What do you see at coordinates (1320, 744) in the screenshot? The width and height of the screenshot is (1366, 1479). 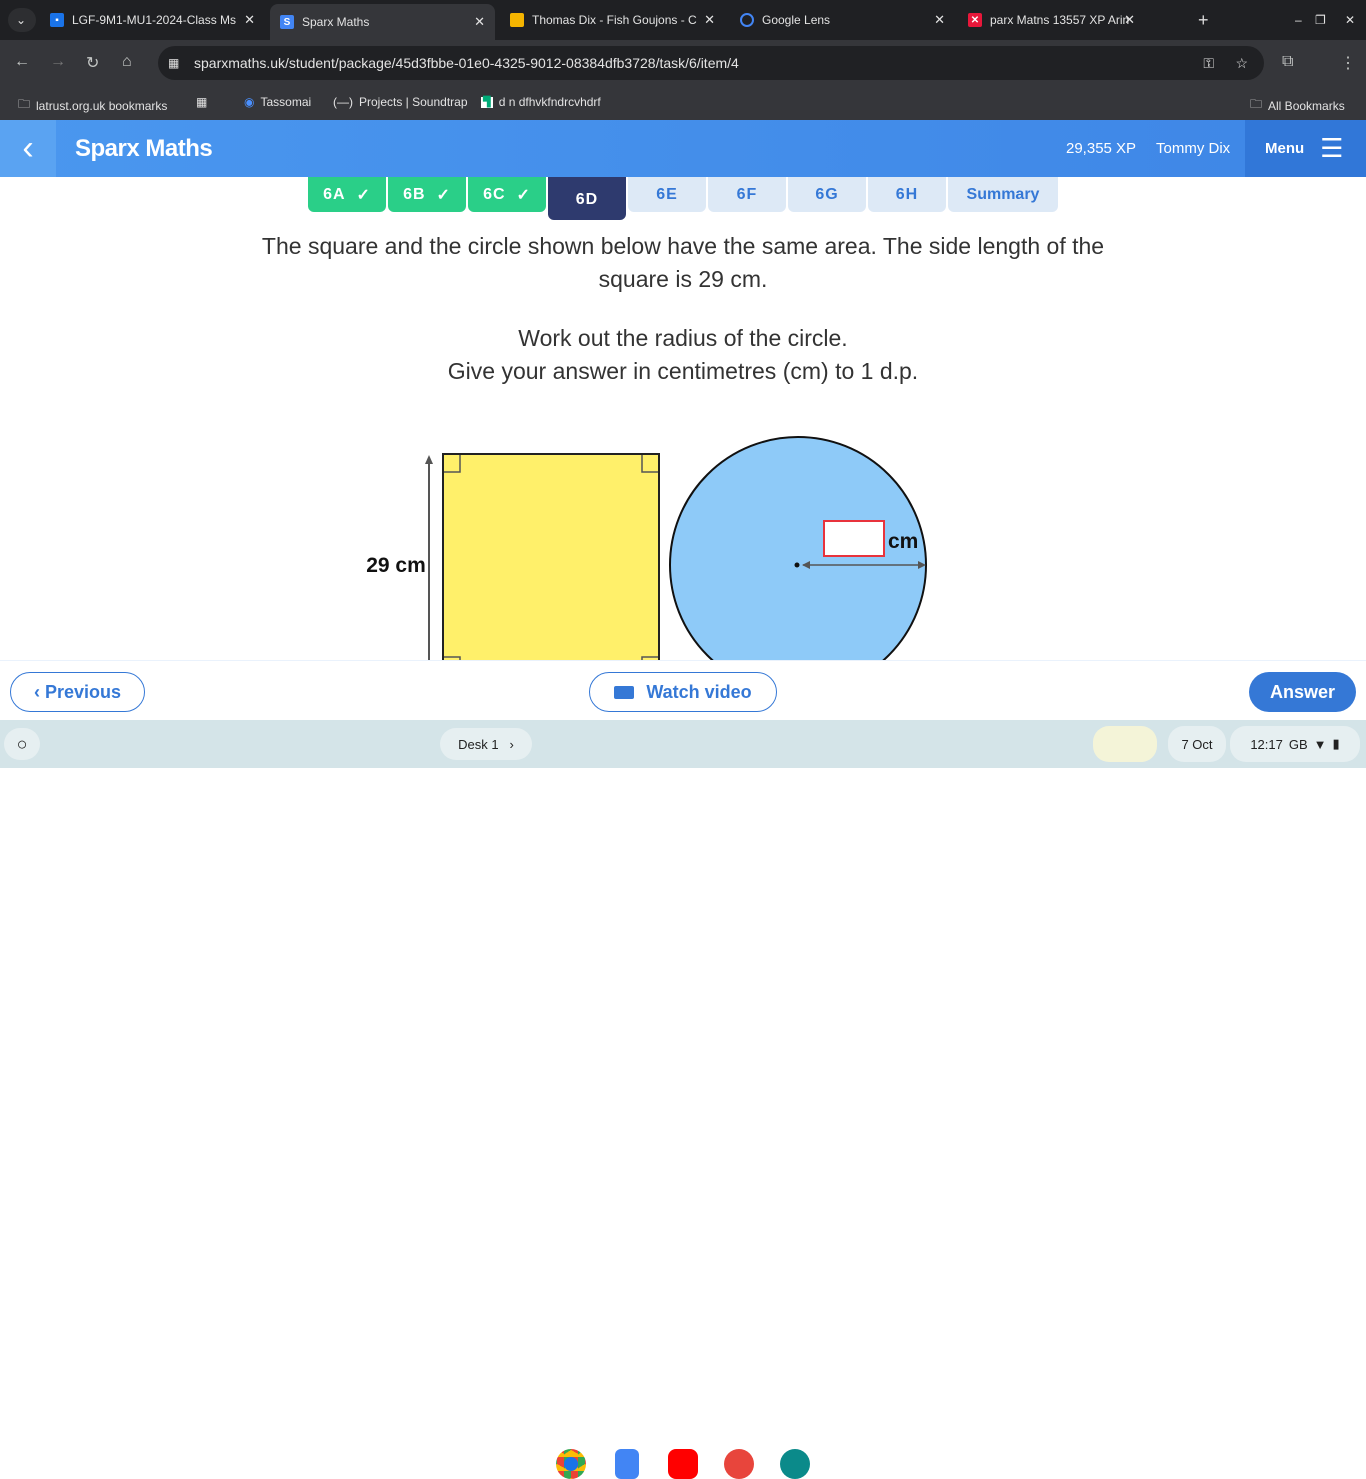 I see `wifi-icon: ▼` at bounding box center [1320, 744].